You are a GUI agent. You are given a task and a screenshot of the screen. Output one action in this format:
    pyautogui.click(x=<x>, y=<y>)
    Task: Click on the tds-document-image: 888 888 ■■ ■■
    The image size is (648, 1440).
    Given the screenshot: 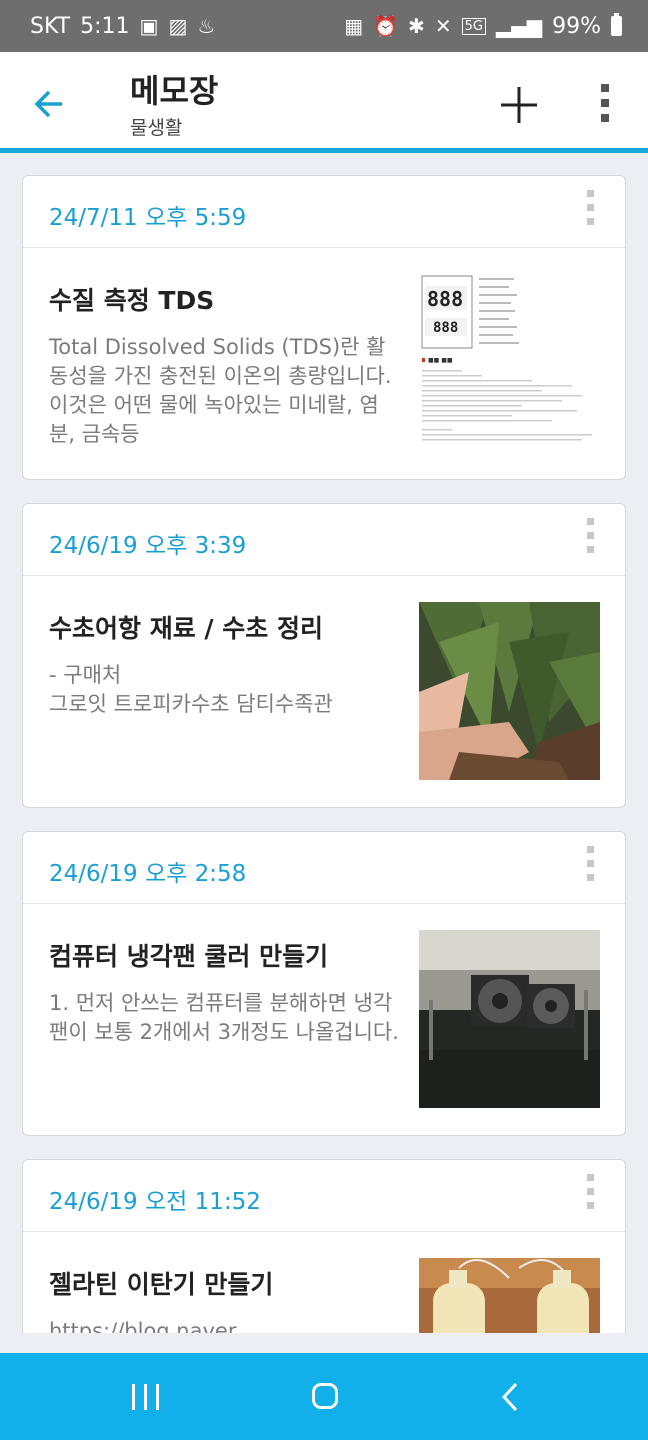 What is the action you would take?
    pyautogui.click(x=509, y=363)
    